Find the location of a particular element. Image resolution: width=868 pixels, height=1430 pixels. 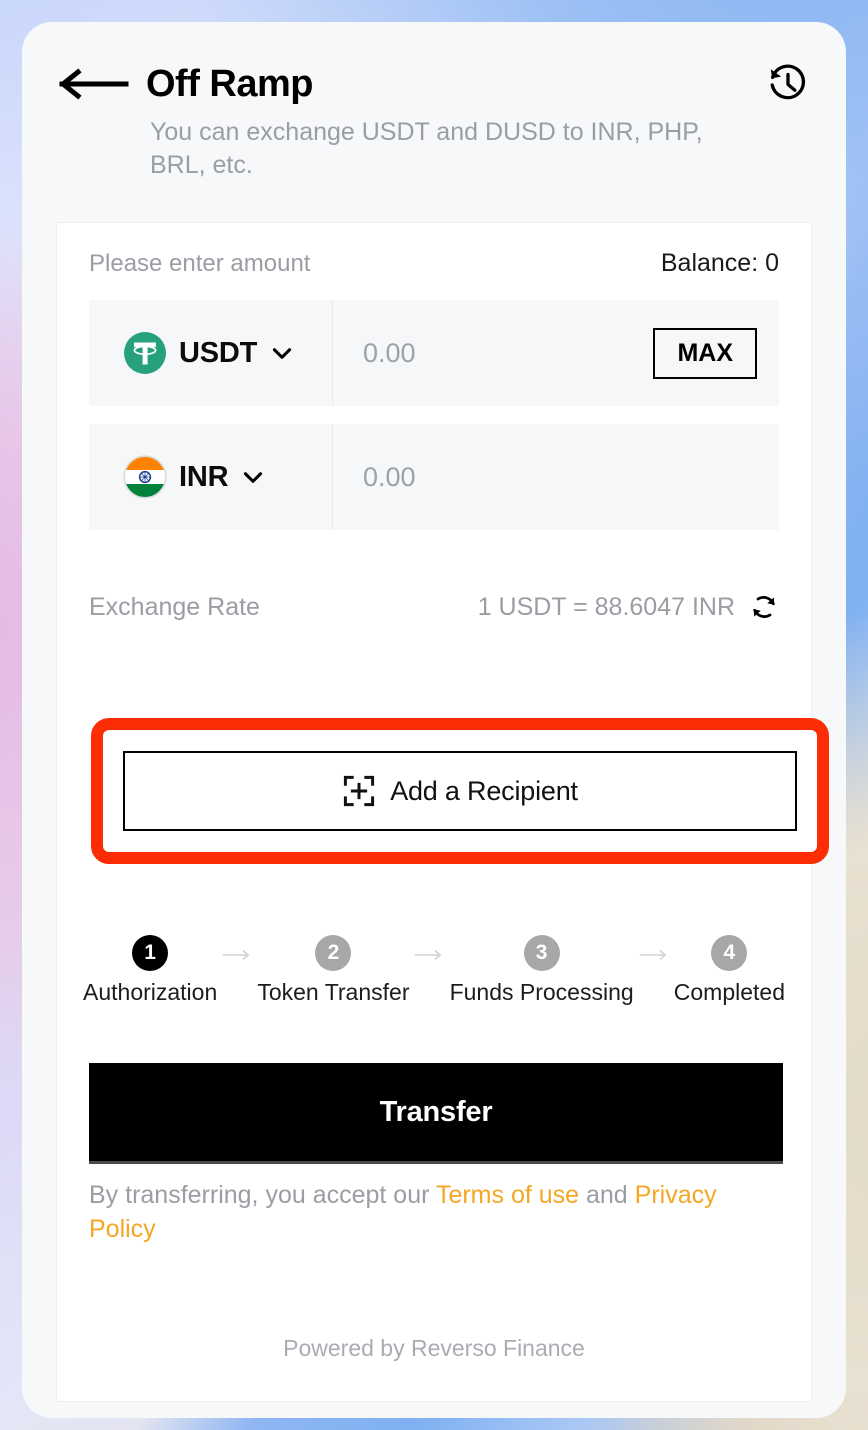

add-recipient-button: Add a Recipient is located at coordinates (460, 791).